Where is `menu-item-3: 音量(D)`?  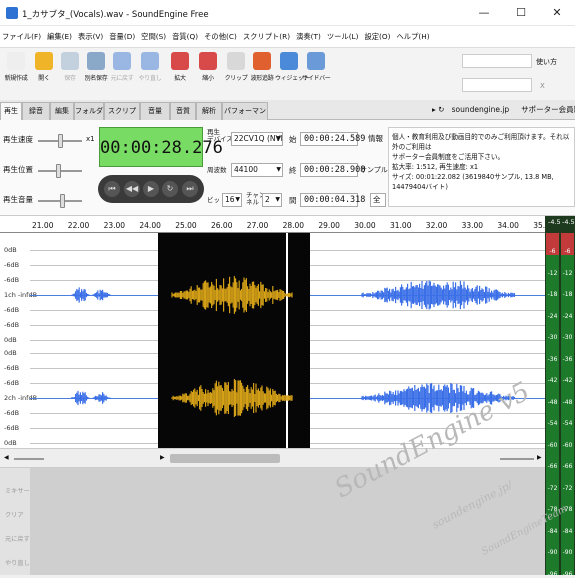 menu-item-3: 音量(D) is located at coordinates (122, 37).